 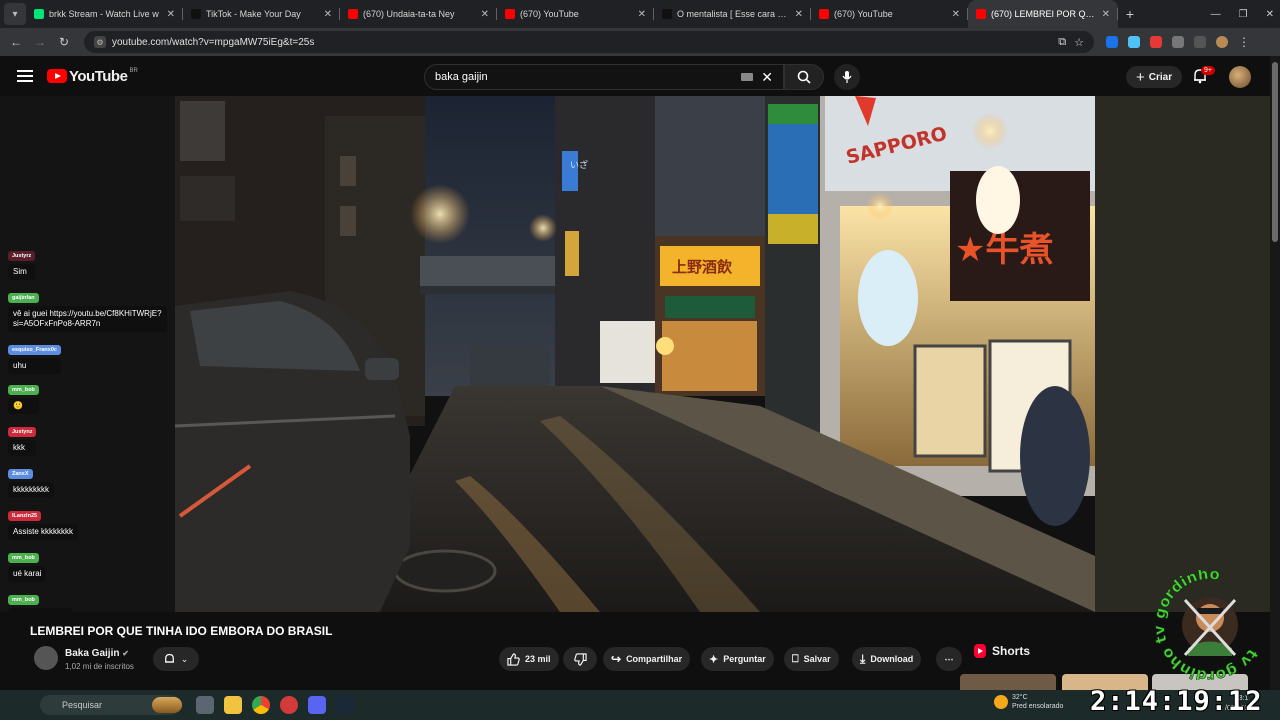 What do you see at coordinates (289, 705) in the screenshot?
I see `app-icon` at bounding box center [289, 705].